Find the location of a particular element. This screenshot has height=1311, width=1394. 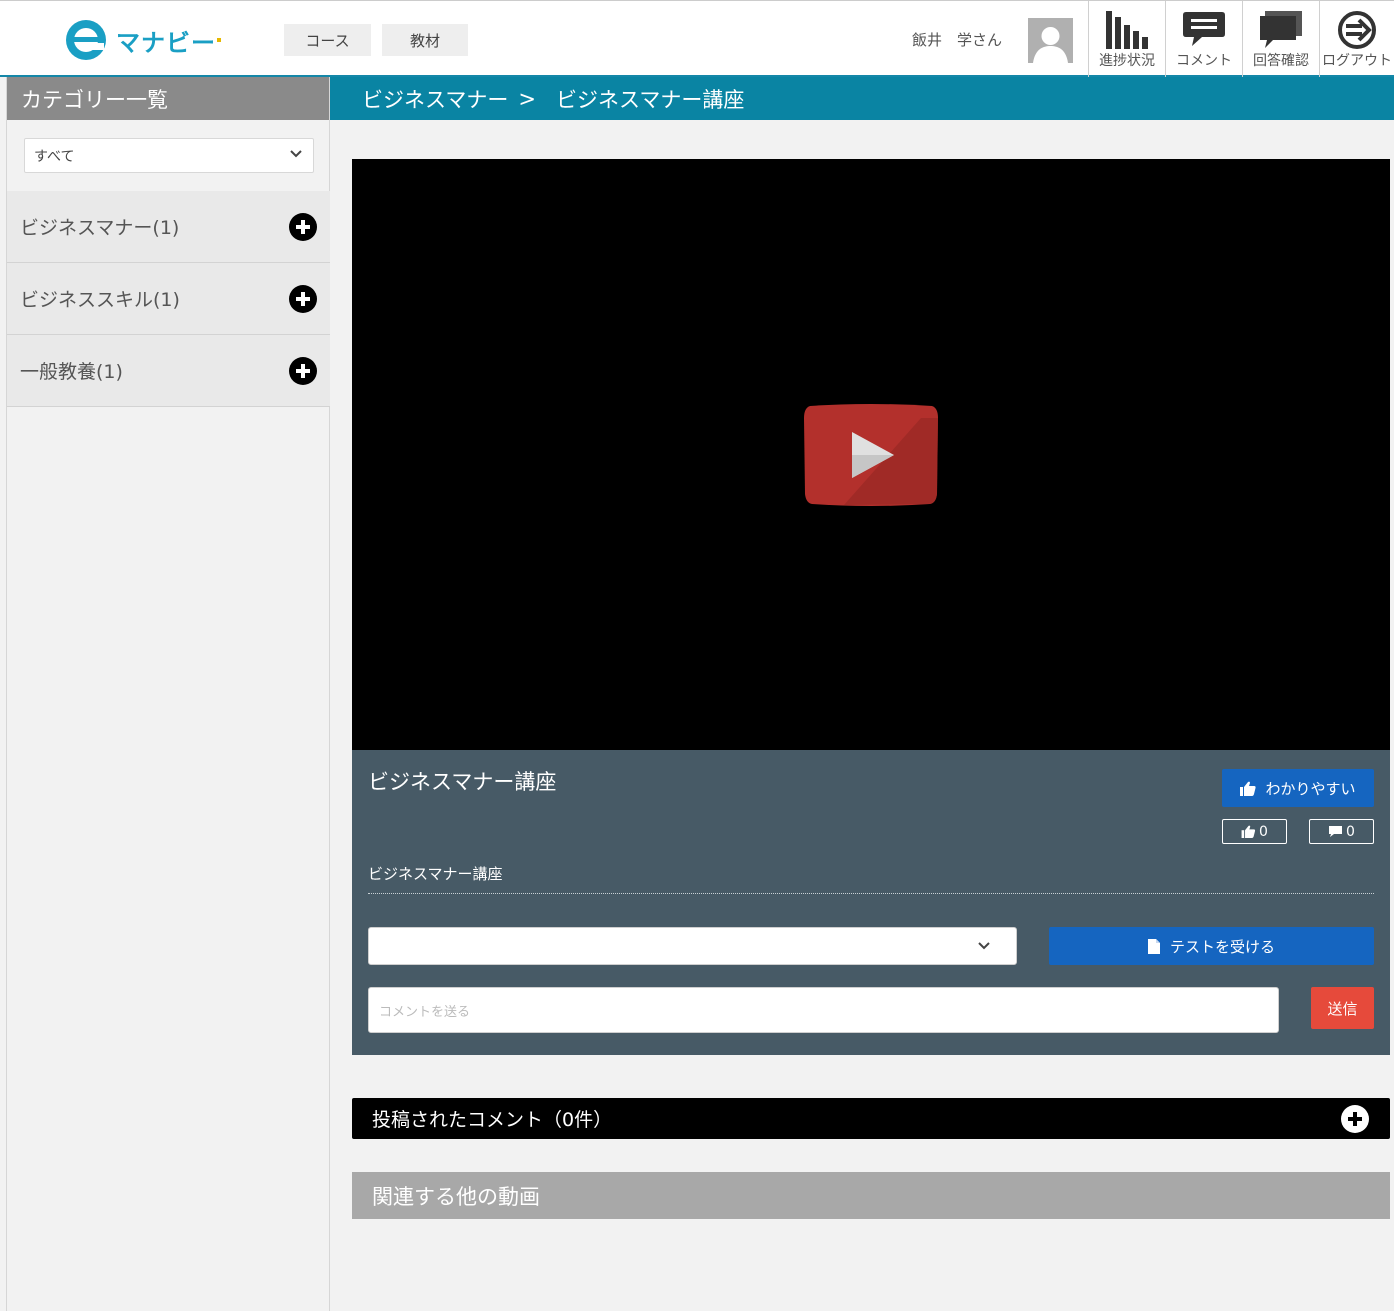

comment-count-badge: 0 is located at coordinates (1341, 831).